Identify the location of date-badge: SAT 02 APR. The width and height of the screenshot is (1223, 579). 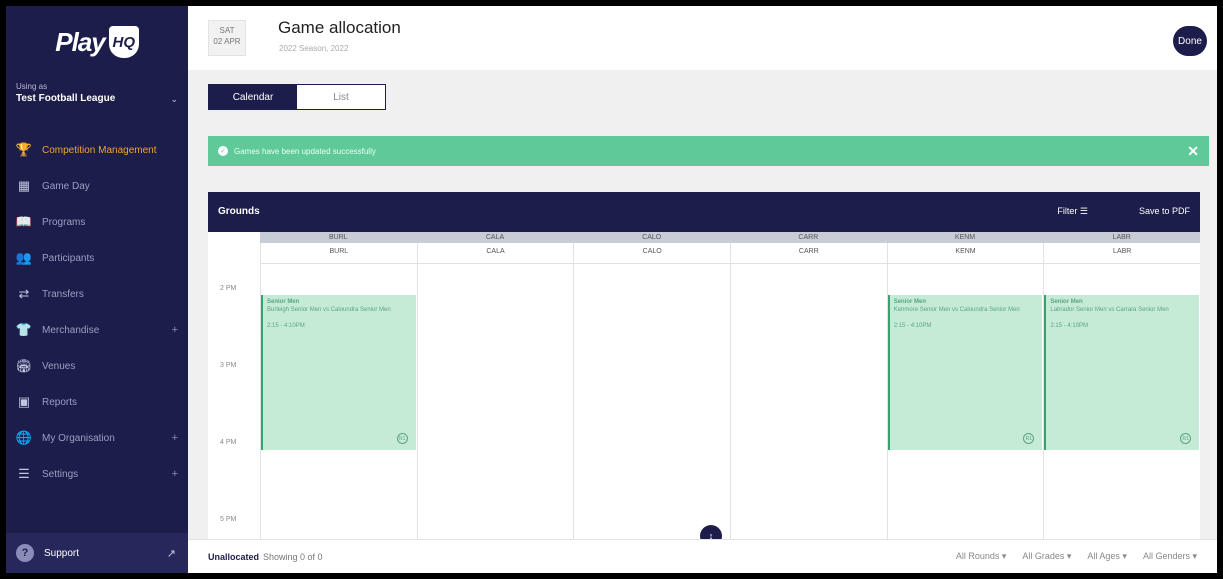
(227, 38).